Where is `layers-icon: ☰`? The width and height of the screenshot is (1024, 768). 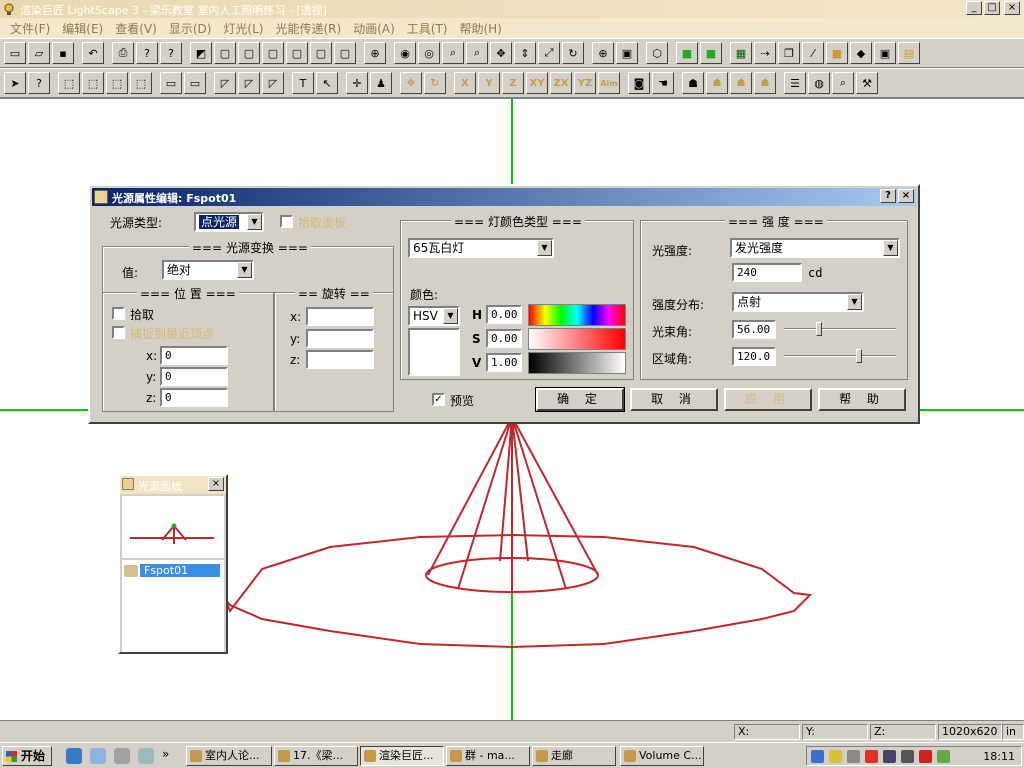 layers-icon: ☰ is located at coordinates (795, 83).